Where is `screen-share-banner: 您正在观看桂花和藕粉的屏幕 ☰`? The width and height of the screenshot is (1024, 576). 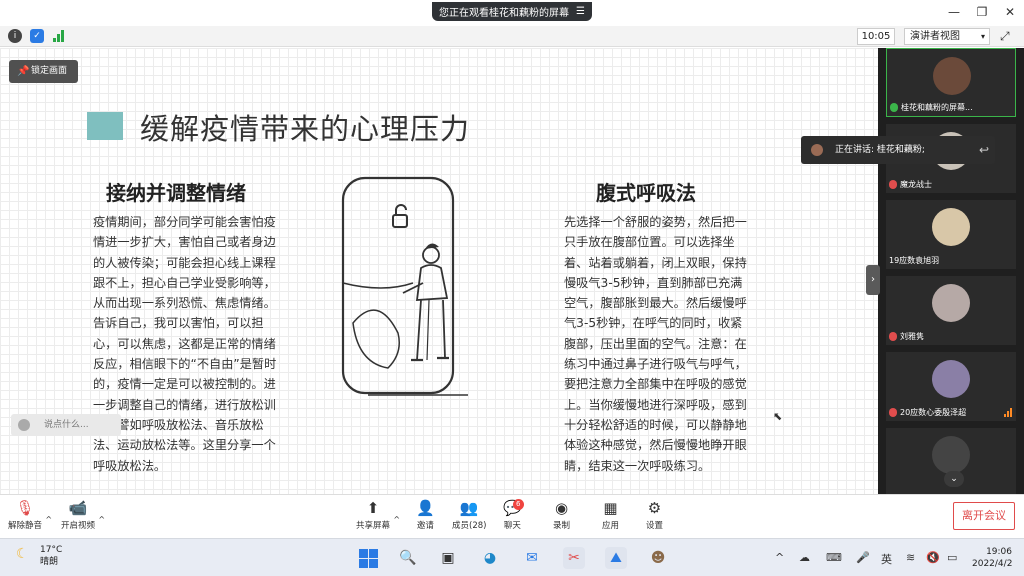 screen-share-banner: 您正在观看桂花和藕粉的屏幕 ☰ is located at coordinates (512, 11).